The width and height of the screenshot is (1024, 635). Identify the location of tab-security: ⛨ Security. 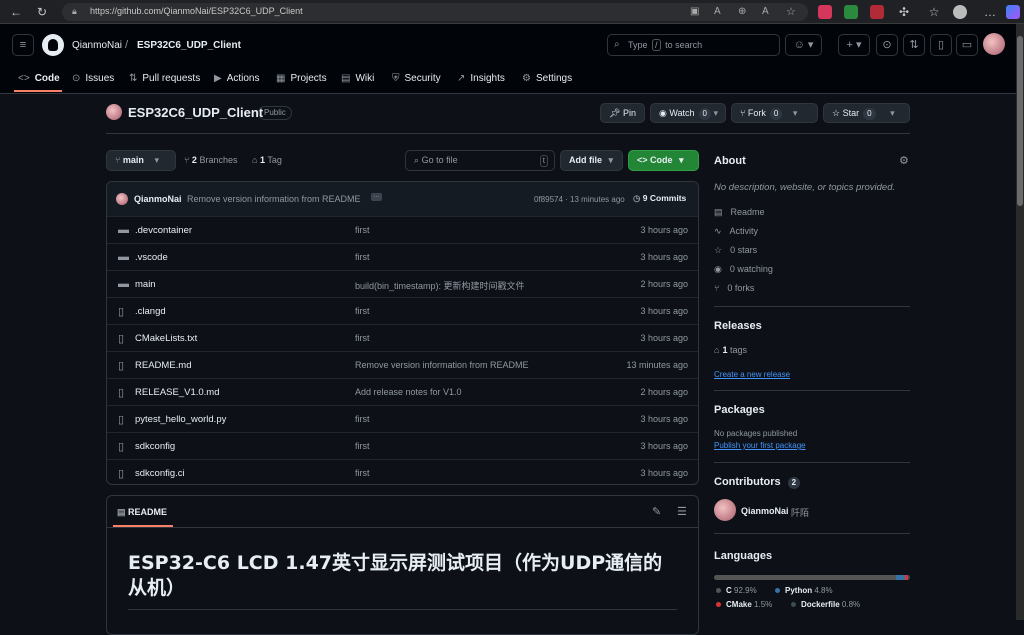
(416, 79).